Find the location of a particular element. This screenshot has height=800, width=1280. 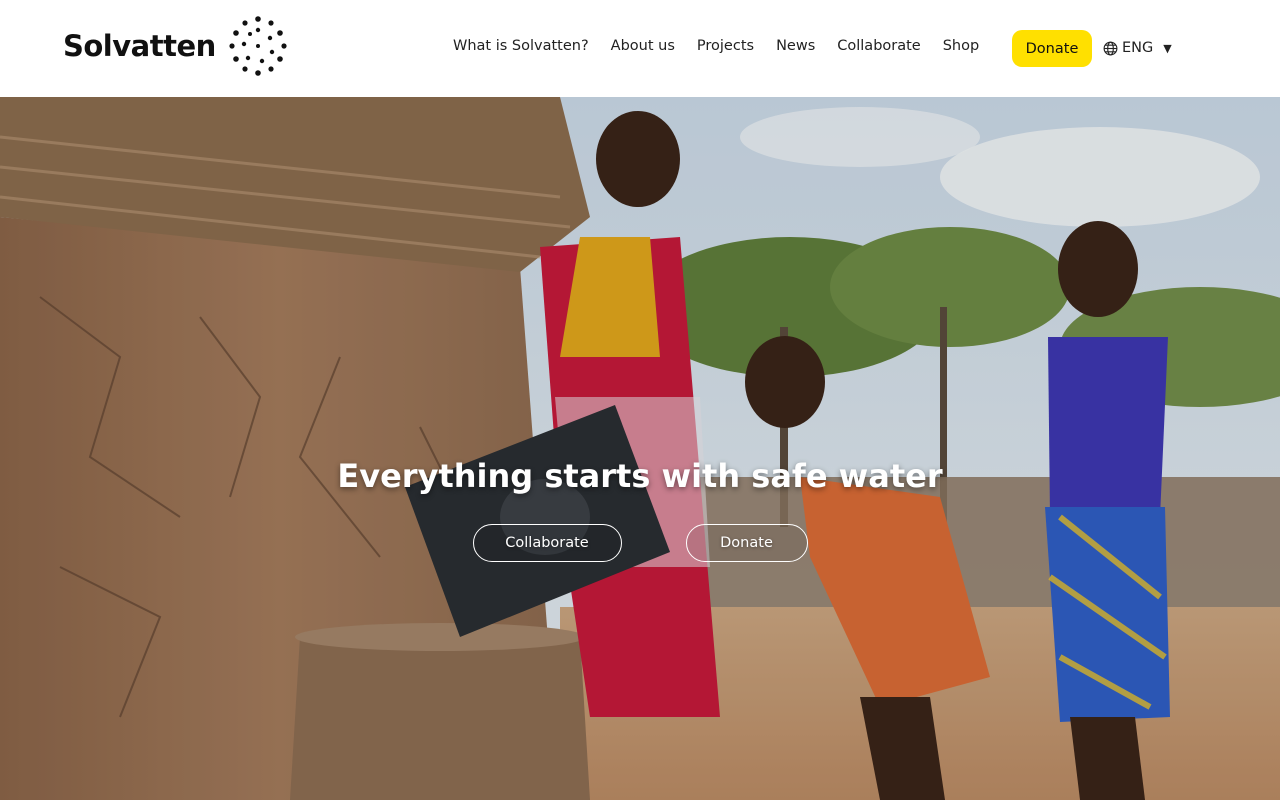

nav-shop: Shop is located at coordinates (961, 46).